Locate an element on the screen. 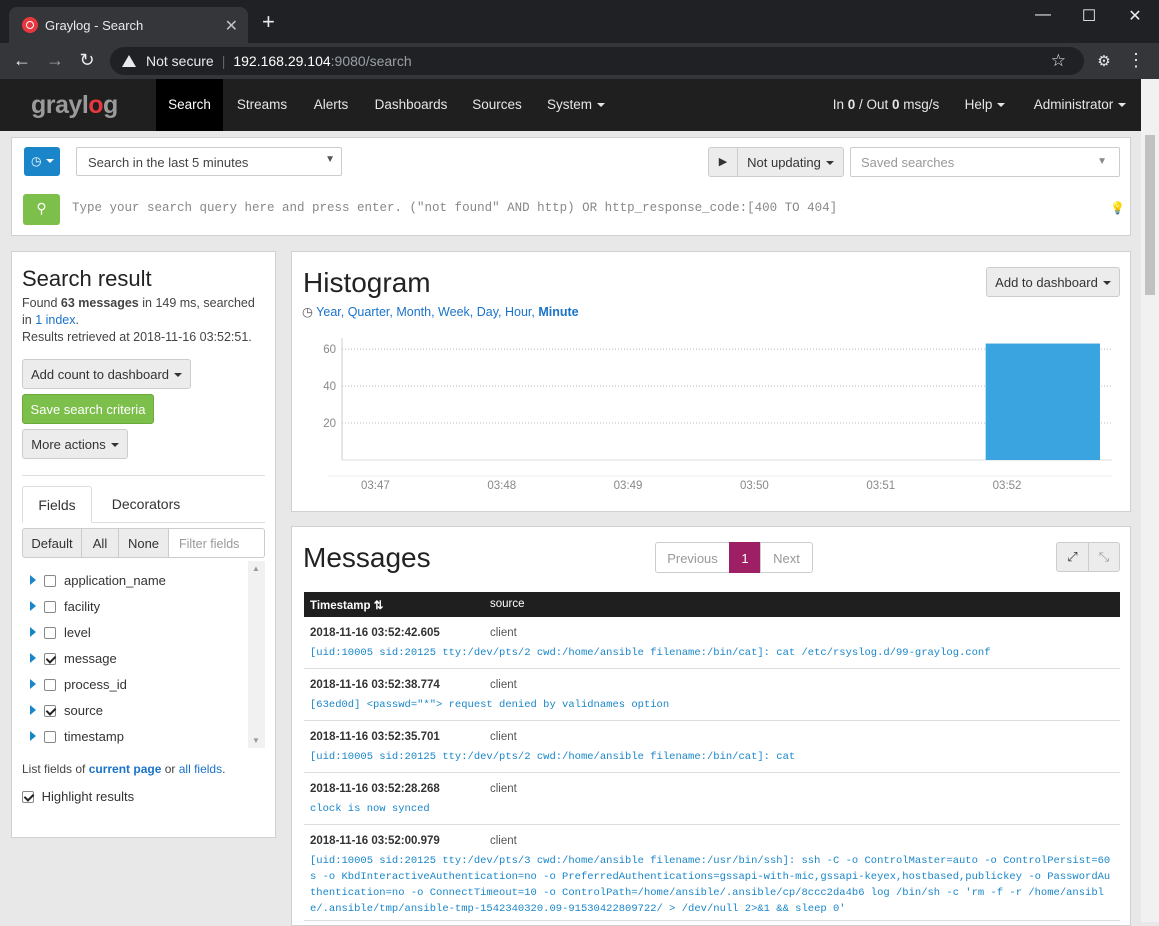 This screenshot has width=1159, height=926. resolution-year: Year is located at coordinates (328, 312).